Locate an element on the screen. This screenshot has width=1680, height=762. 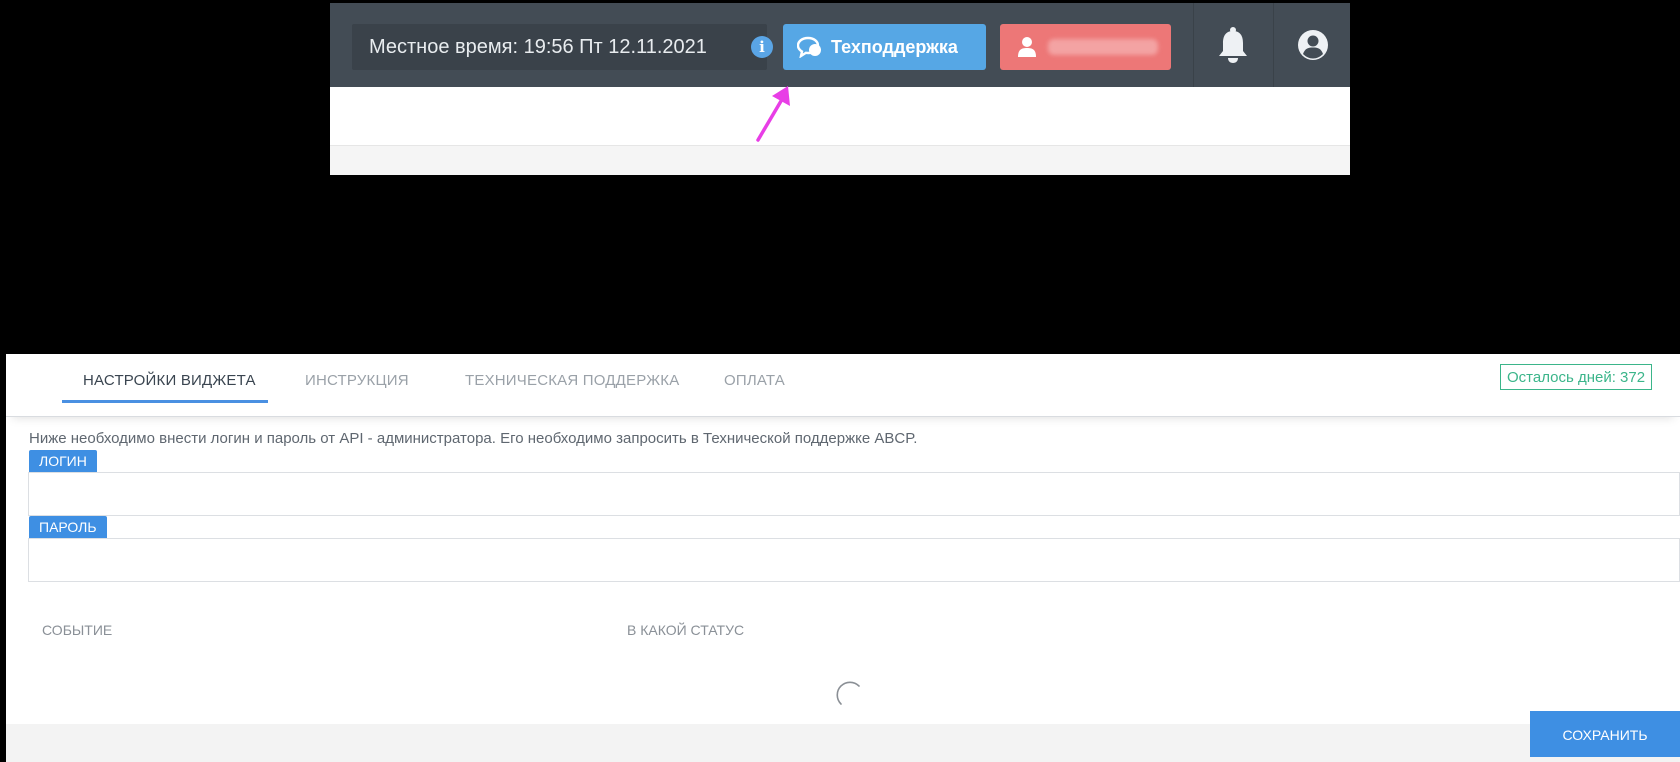
password-label: ПАРОЛЬ is located at coordinates (68, 527).